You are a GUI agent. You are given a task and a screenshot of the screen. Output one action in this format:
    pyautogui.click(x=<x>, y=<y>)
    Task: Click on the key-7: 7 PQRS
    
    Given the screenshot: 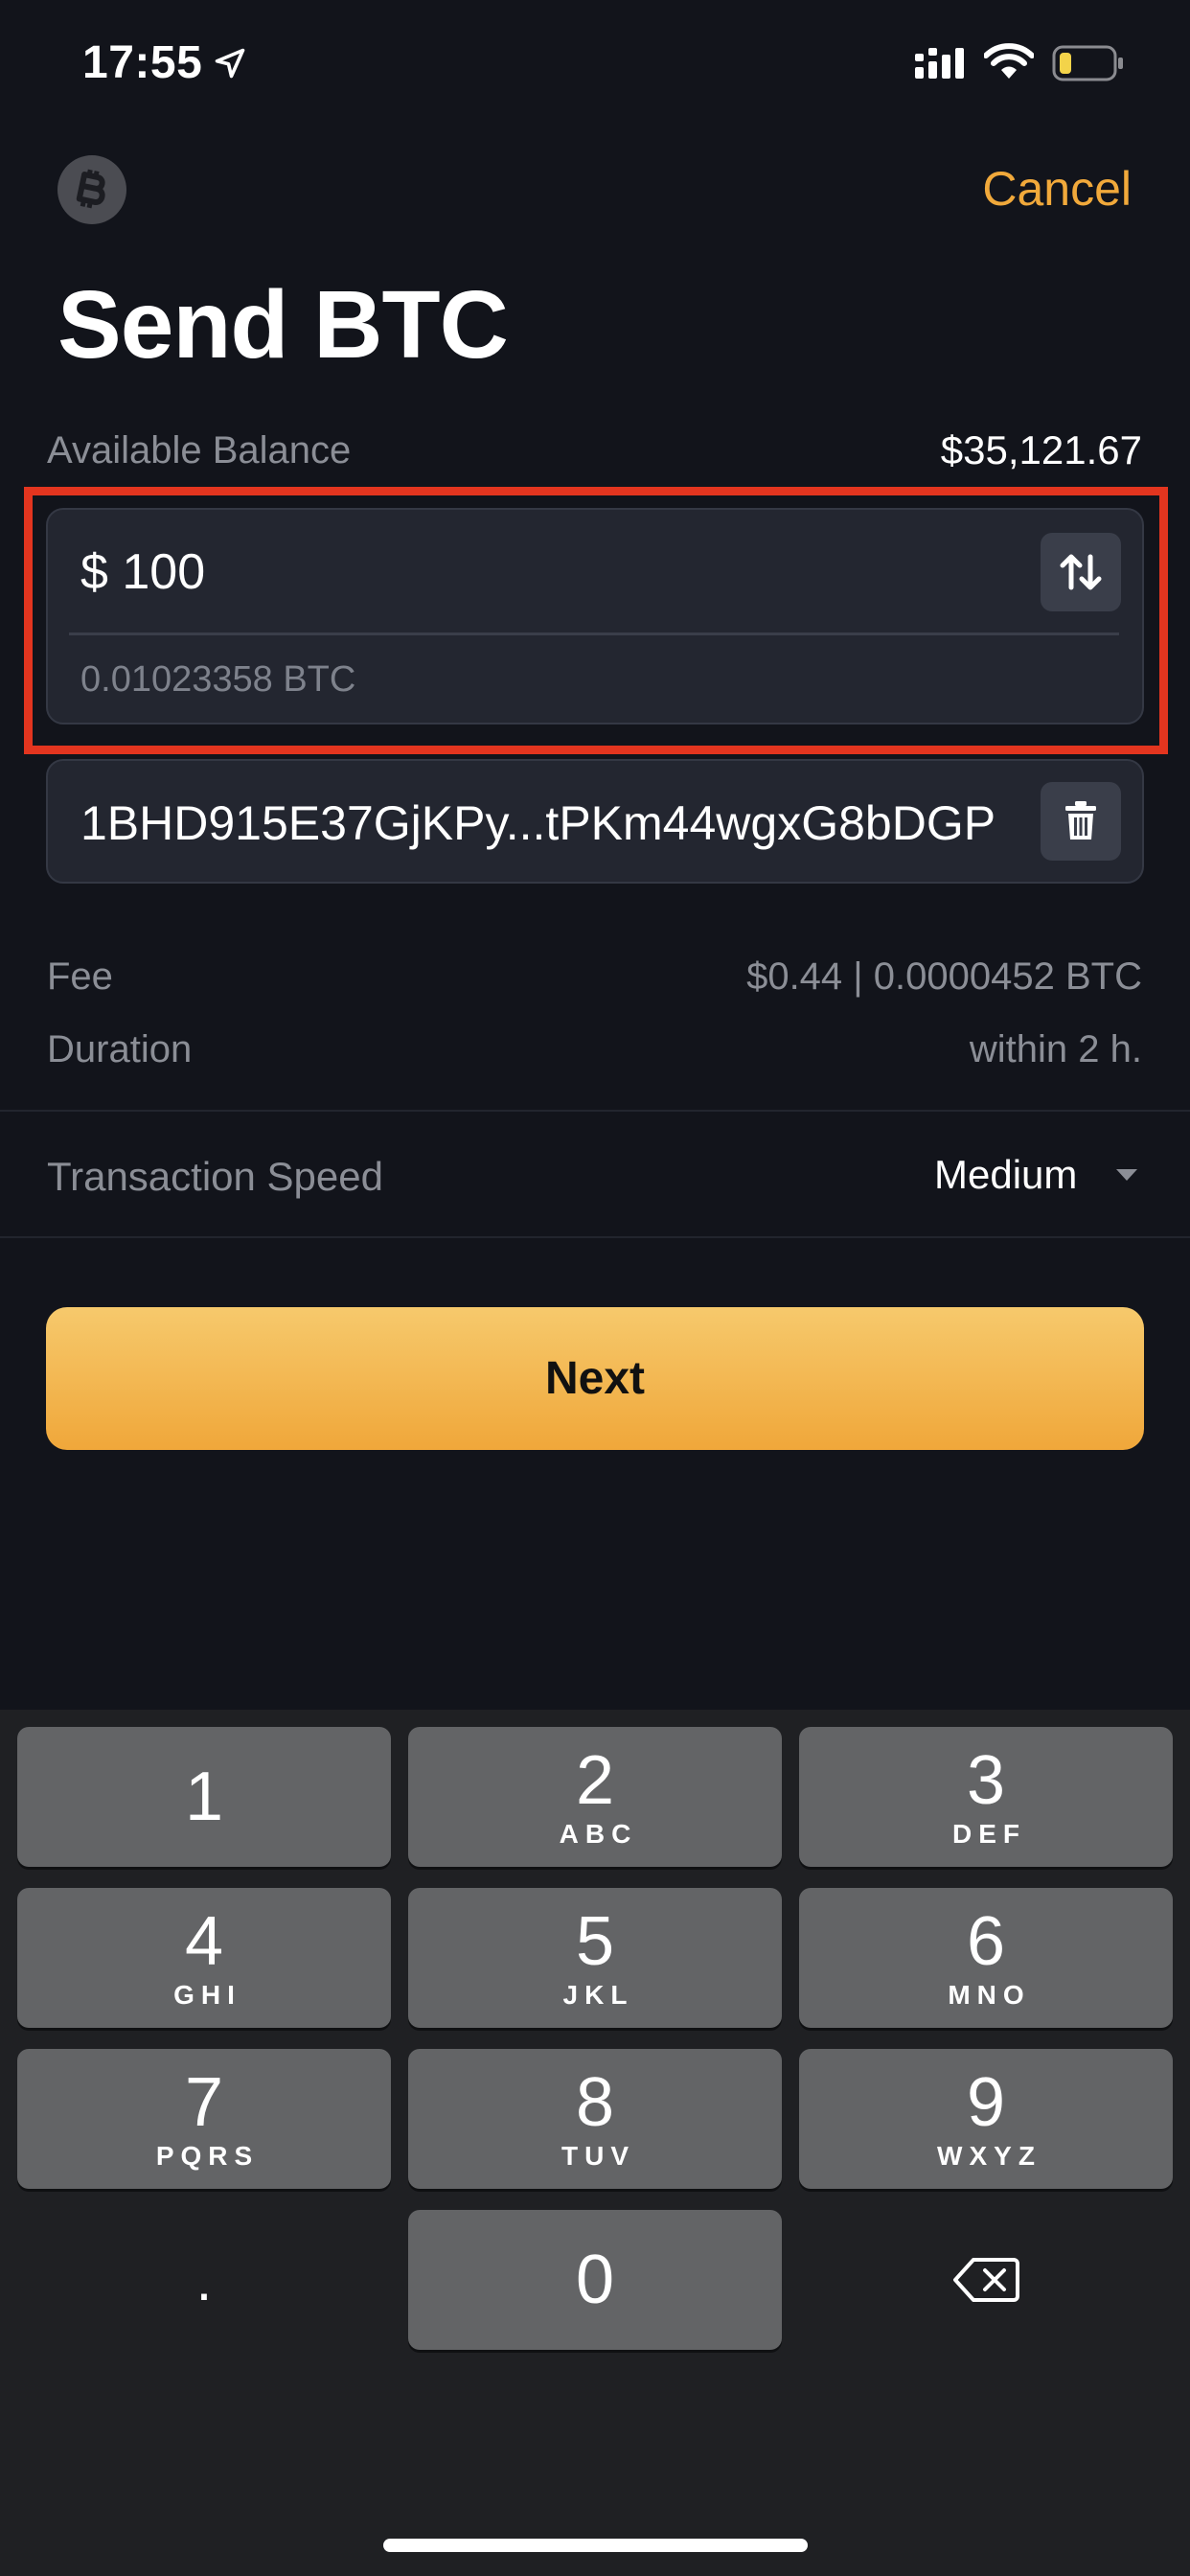 What is the action you would take?
    pyautogui.click(x=204, y=2119)
    